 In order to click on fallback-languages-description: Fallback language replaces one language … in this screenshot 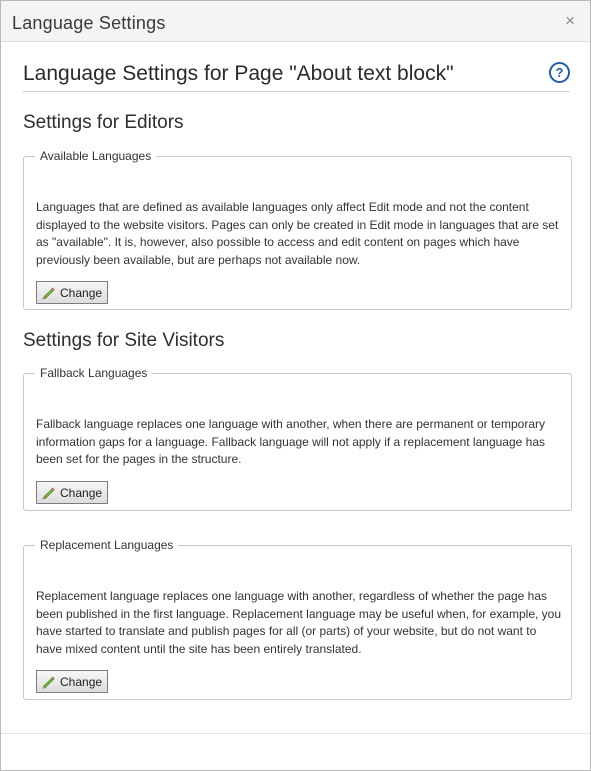, I will do `click(290, 441)`.